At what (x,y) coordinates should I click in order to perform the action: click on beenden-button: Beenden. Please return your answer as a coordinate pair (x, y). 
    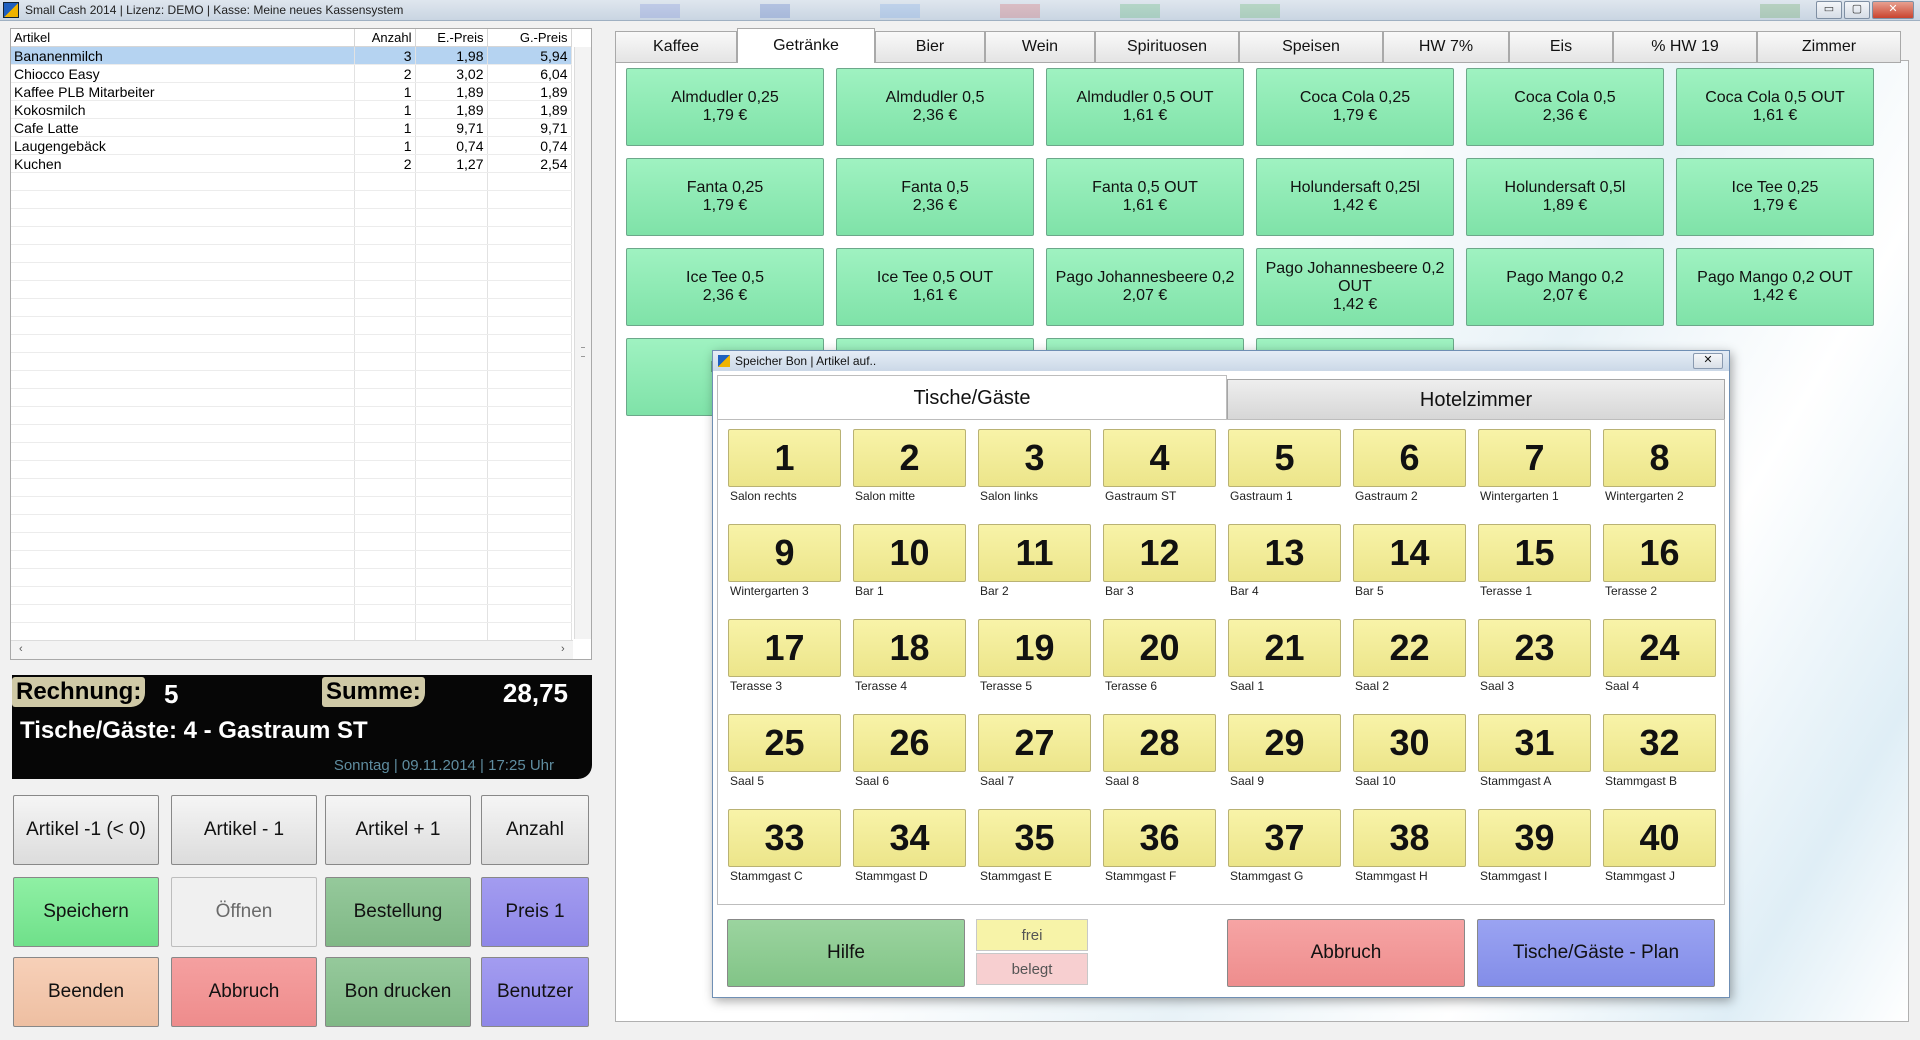
    Looking at the image, I should click on (86, 992).